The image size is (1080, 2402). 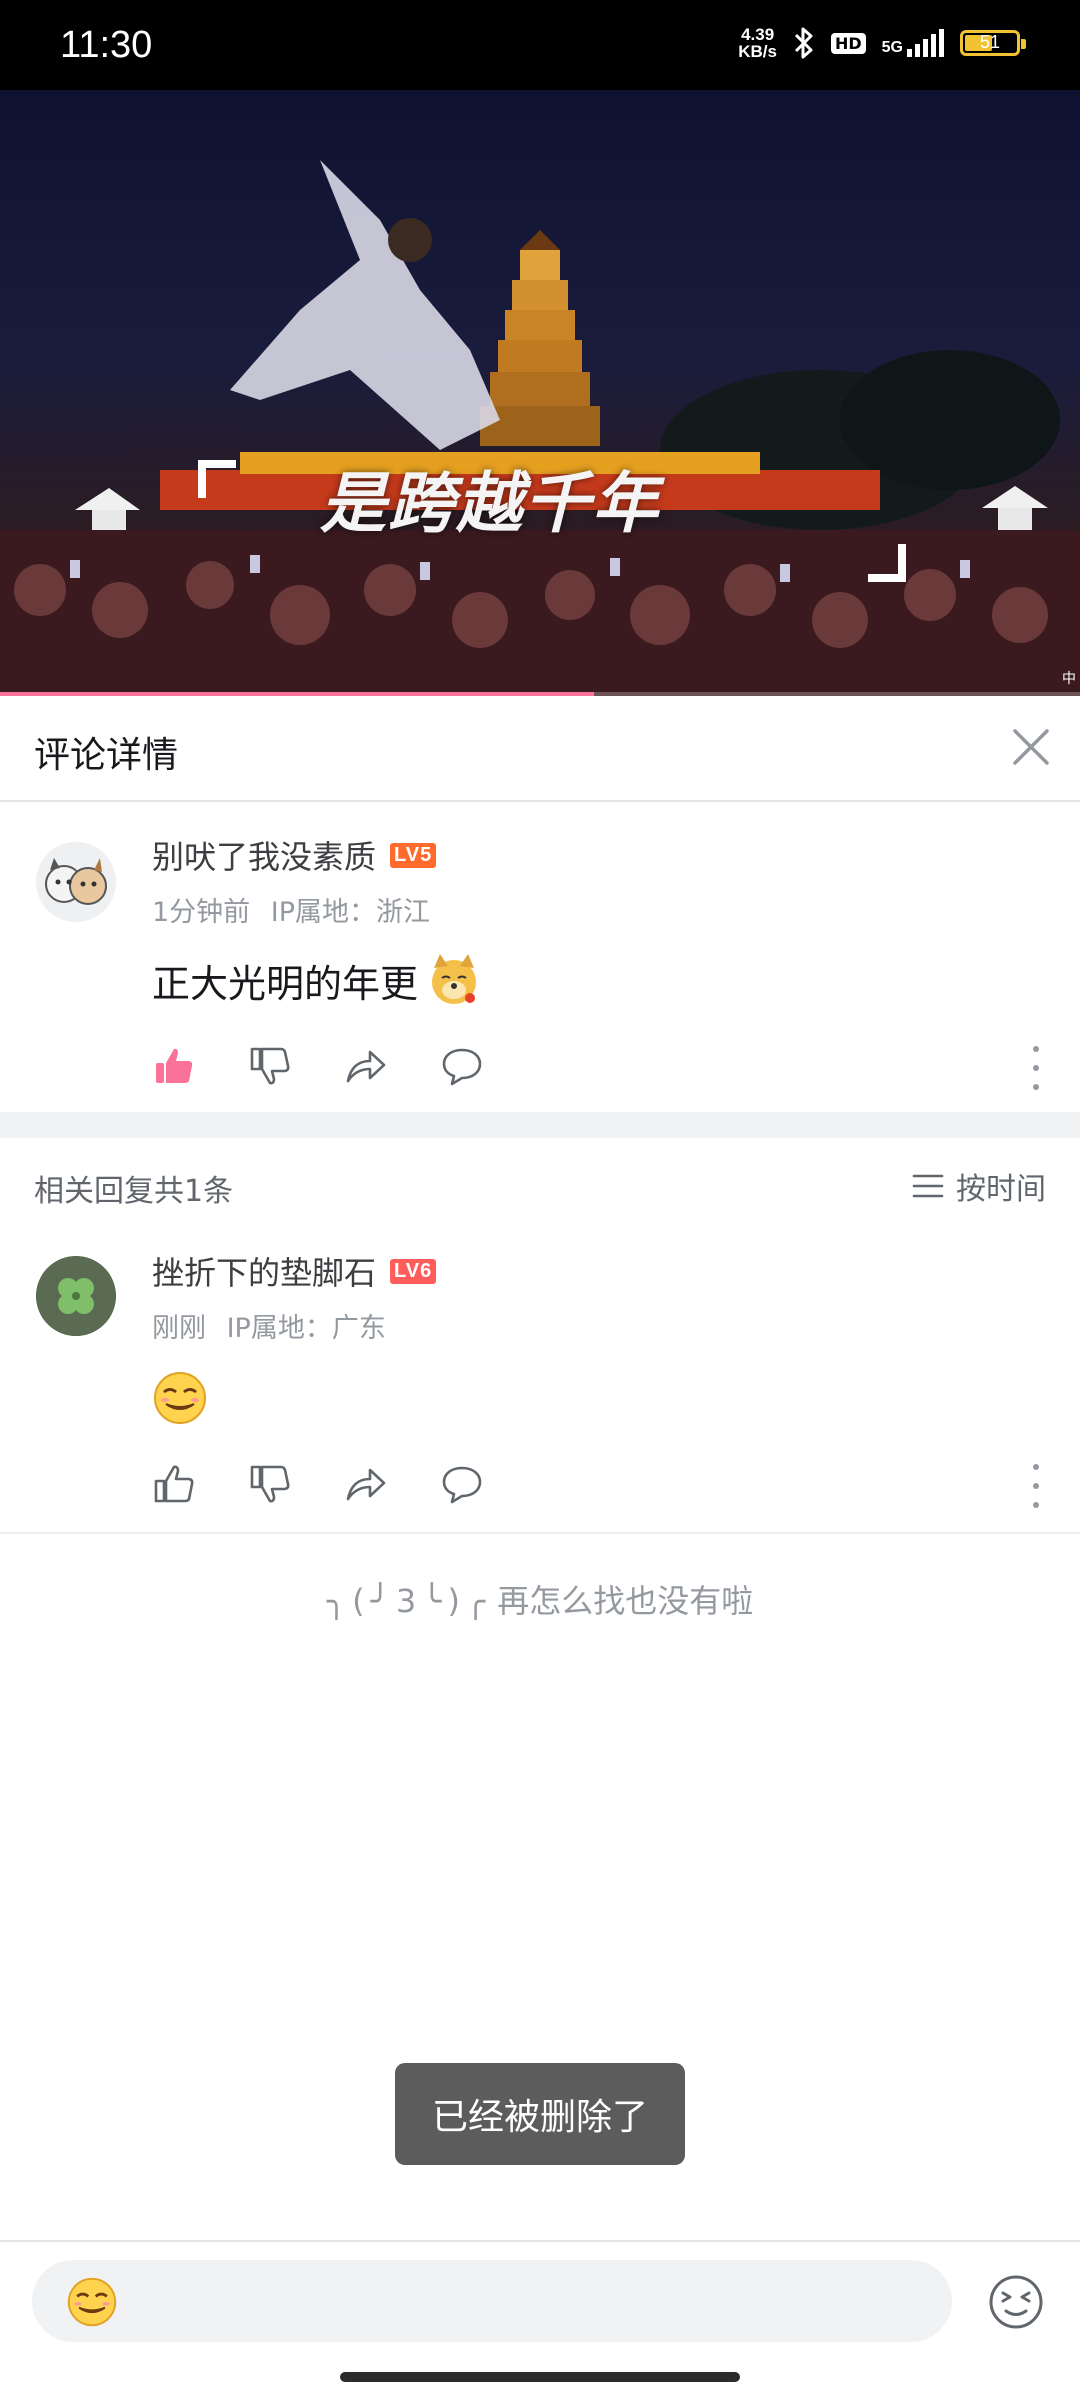 What do you see at coordinates (413, 1271) in the screenshot?
I see `level-badge: LV6` at bounding box center [413, 1271].